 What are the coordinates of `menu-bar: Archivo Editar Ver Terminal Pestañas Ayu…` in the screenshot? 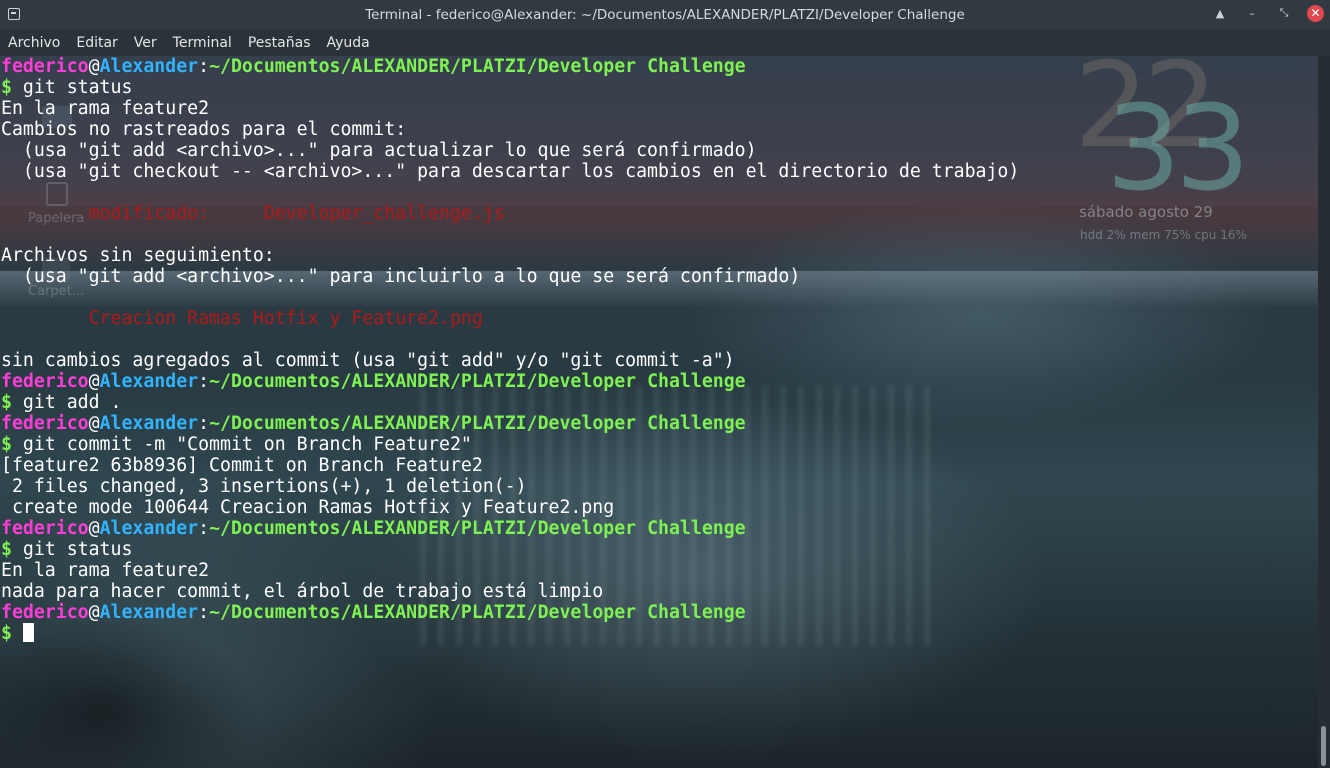 It's located at (665, 42).